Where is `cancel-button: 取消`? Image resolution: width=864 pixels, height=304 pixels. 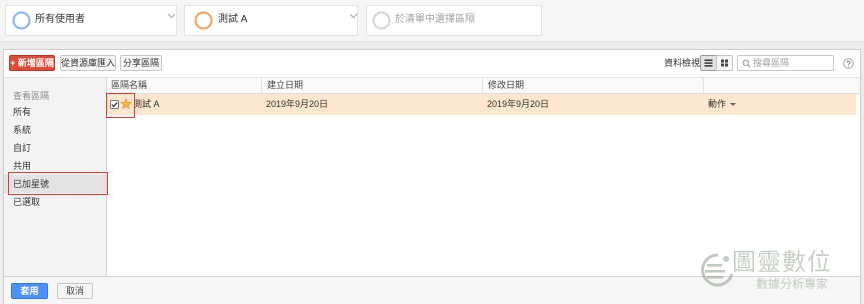 cancel-button: 取消 is located at coordinates (75, 291).